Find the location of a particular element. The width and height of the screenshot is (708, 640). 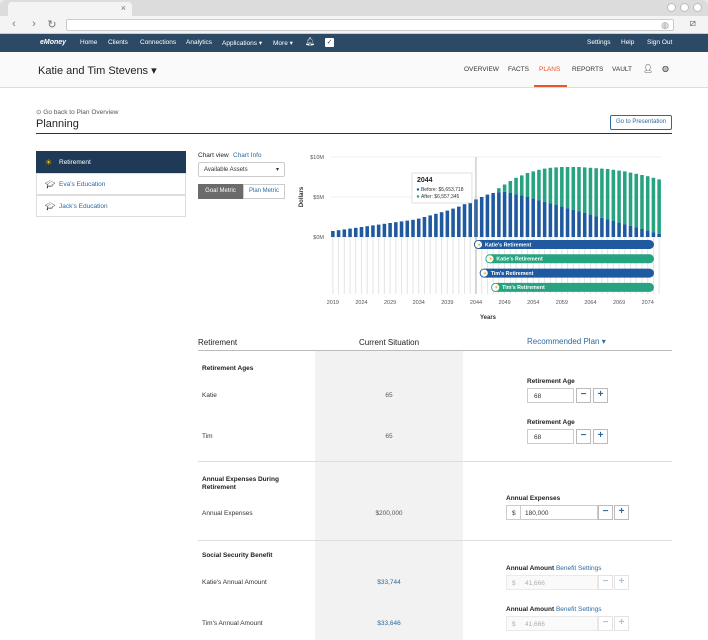

nav-clients: Clients is located at coordinates (118, 42).